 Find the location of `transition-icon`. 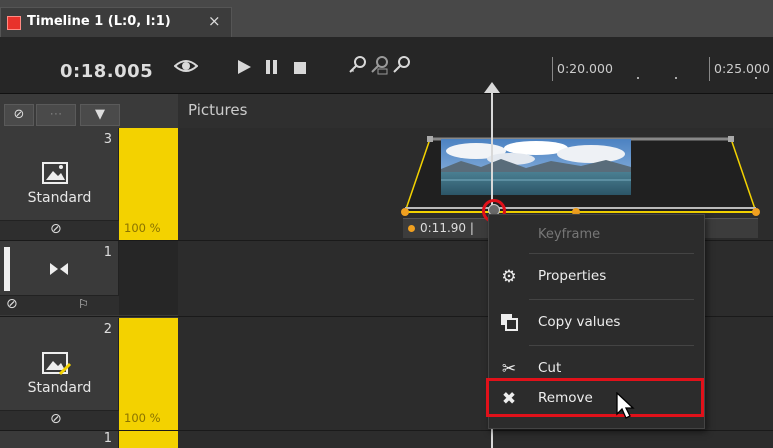

transition-icon is located at coordinates (59, 270).